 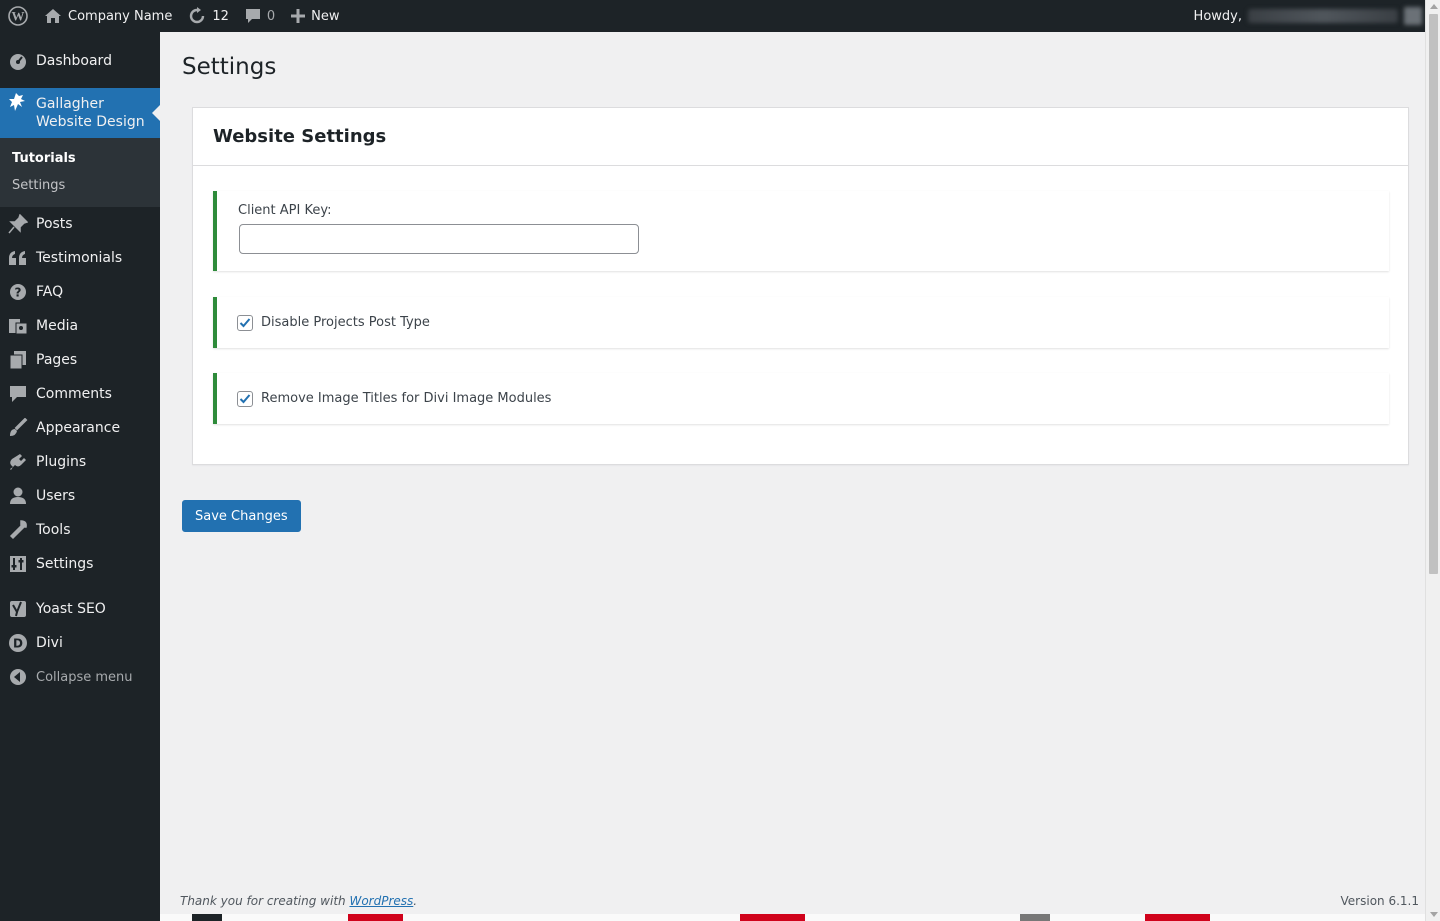 What do you see at coordinates (1217, 16) in the screenshot?
I see `howdy-text: Howdy,` at bounding box center [1217, 16].